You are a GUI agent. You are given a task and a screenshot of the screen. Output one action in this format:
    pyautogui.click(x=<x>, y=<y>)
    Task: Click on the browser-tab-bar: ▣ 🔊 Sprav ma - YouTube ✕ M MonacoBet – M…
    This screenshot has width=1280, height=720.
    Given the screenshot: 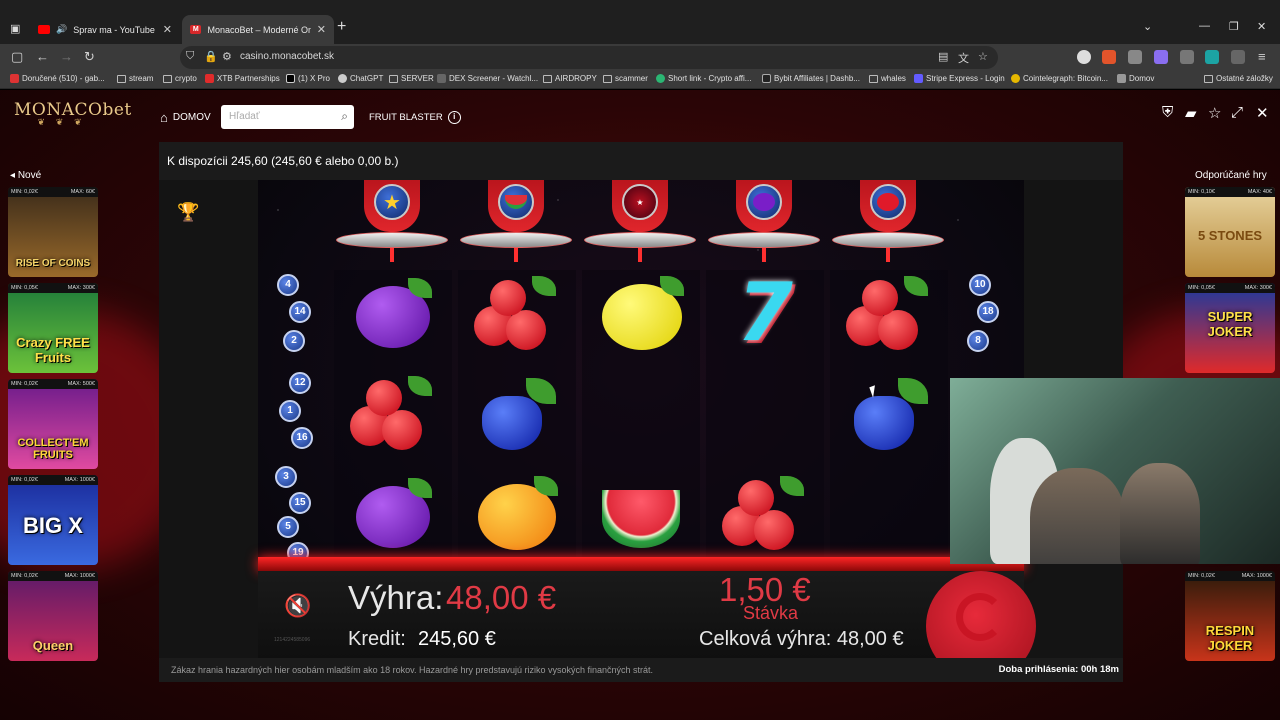 What is the action you would take?
    pyautogui.click(x=640, y=22)
    